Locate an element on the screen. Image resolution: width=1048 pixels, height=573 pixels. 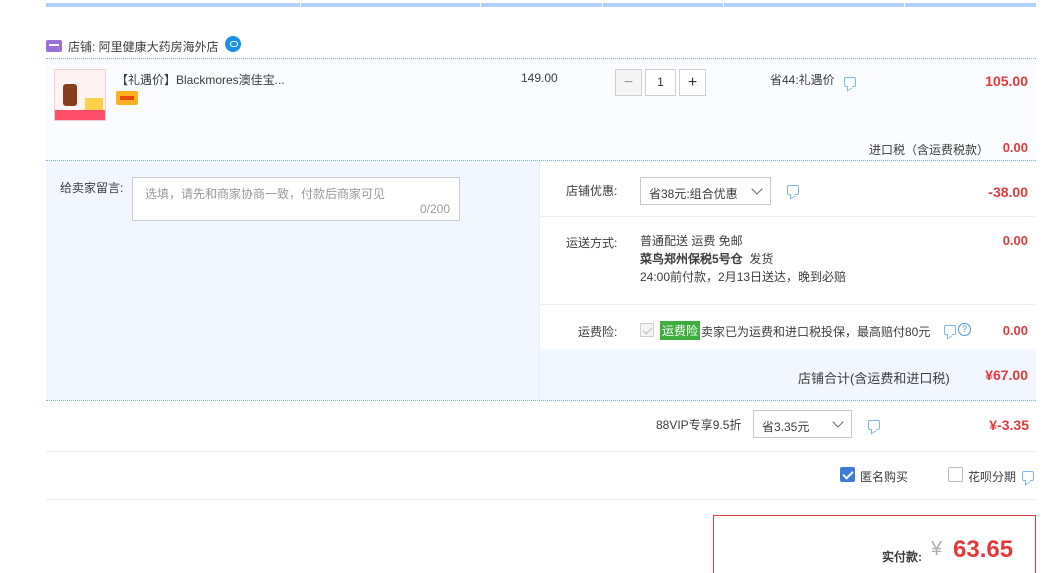
shipping-warehouse: 菜鸟郑州保税5号仓 发货 is located at coordinates (743, 259).